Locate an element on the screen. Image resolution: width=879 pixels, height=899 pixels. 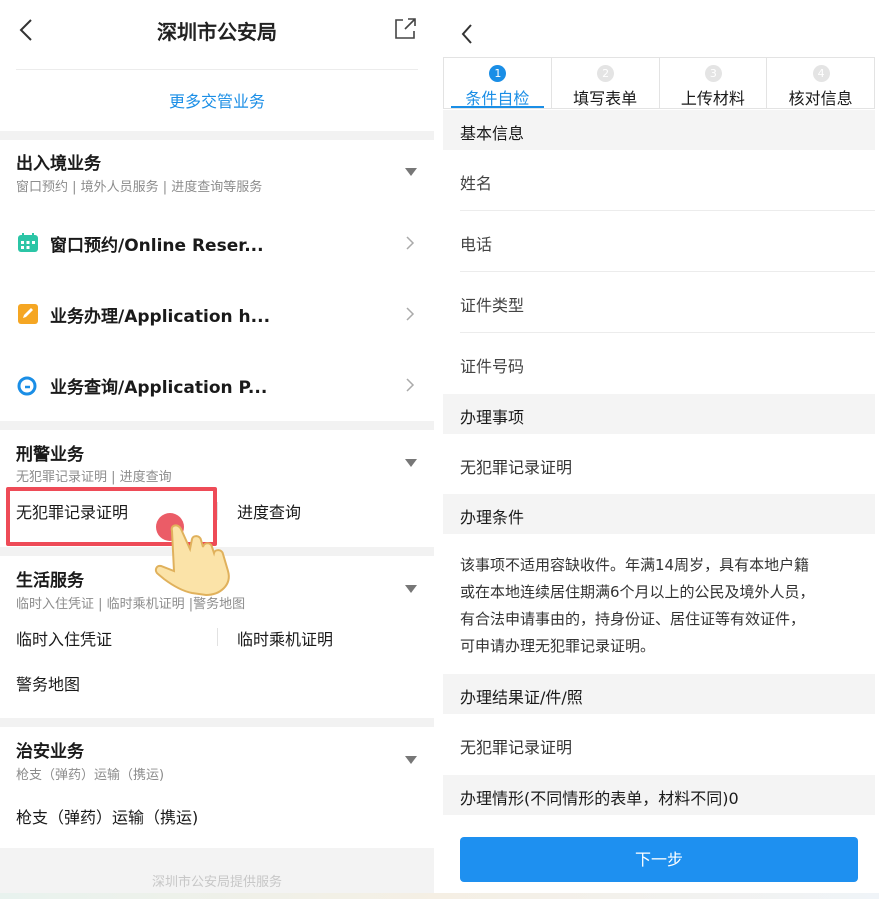
step-number: 2 is located at coordinates (606, 73).